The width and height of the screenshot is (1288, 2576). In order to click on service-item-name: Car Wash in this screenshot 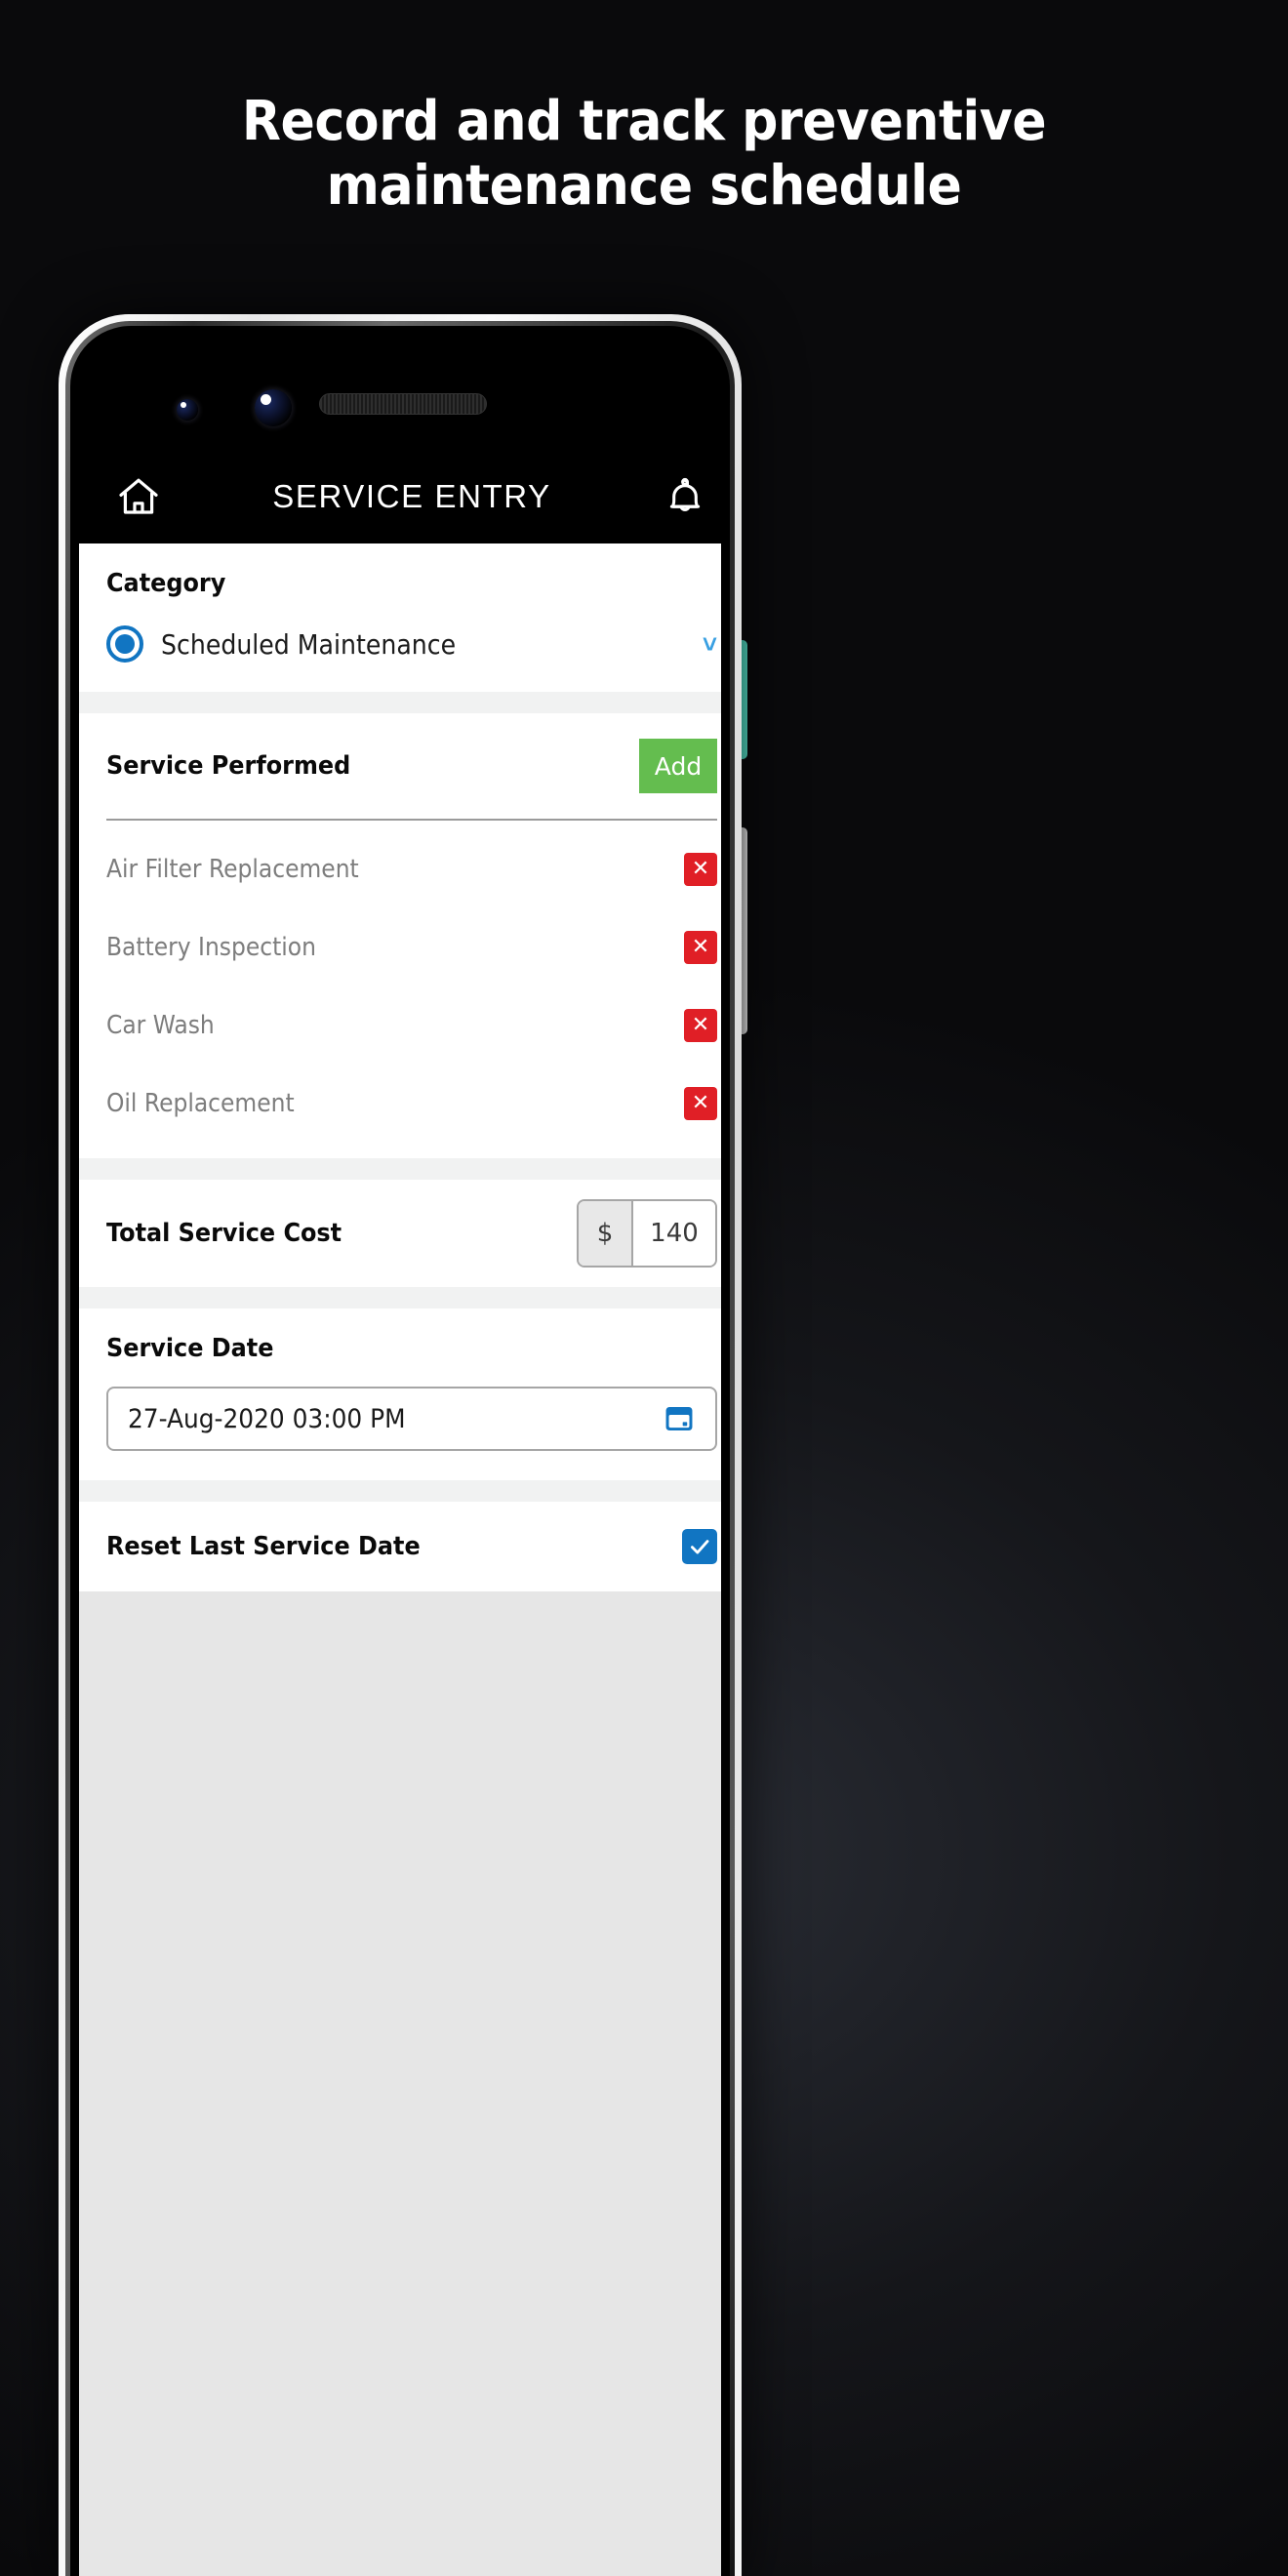, I will do `click(160, 1025)`.